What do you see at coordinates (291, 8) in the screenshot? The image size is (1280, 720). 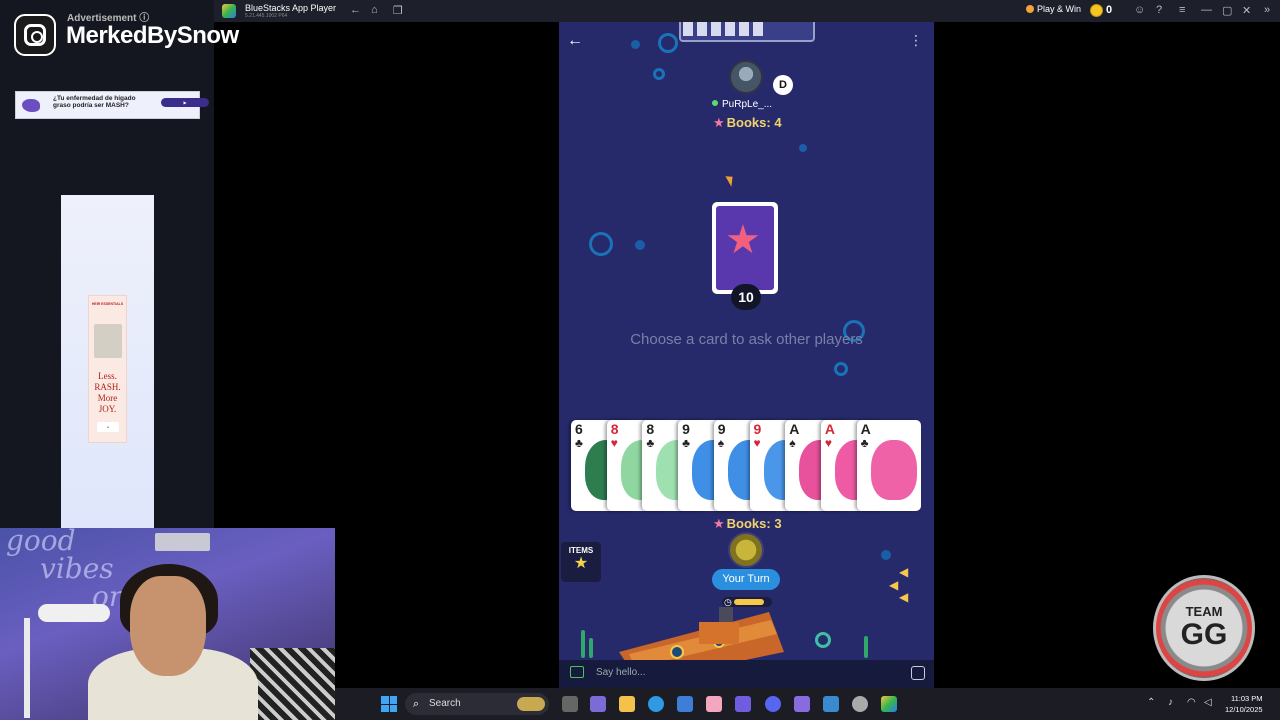 I see `window-title: BlueStacks App Player` at bounding box center [291, 8].